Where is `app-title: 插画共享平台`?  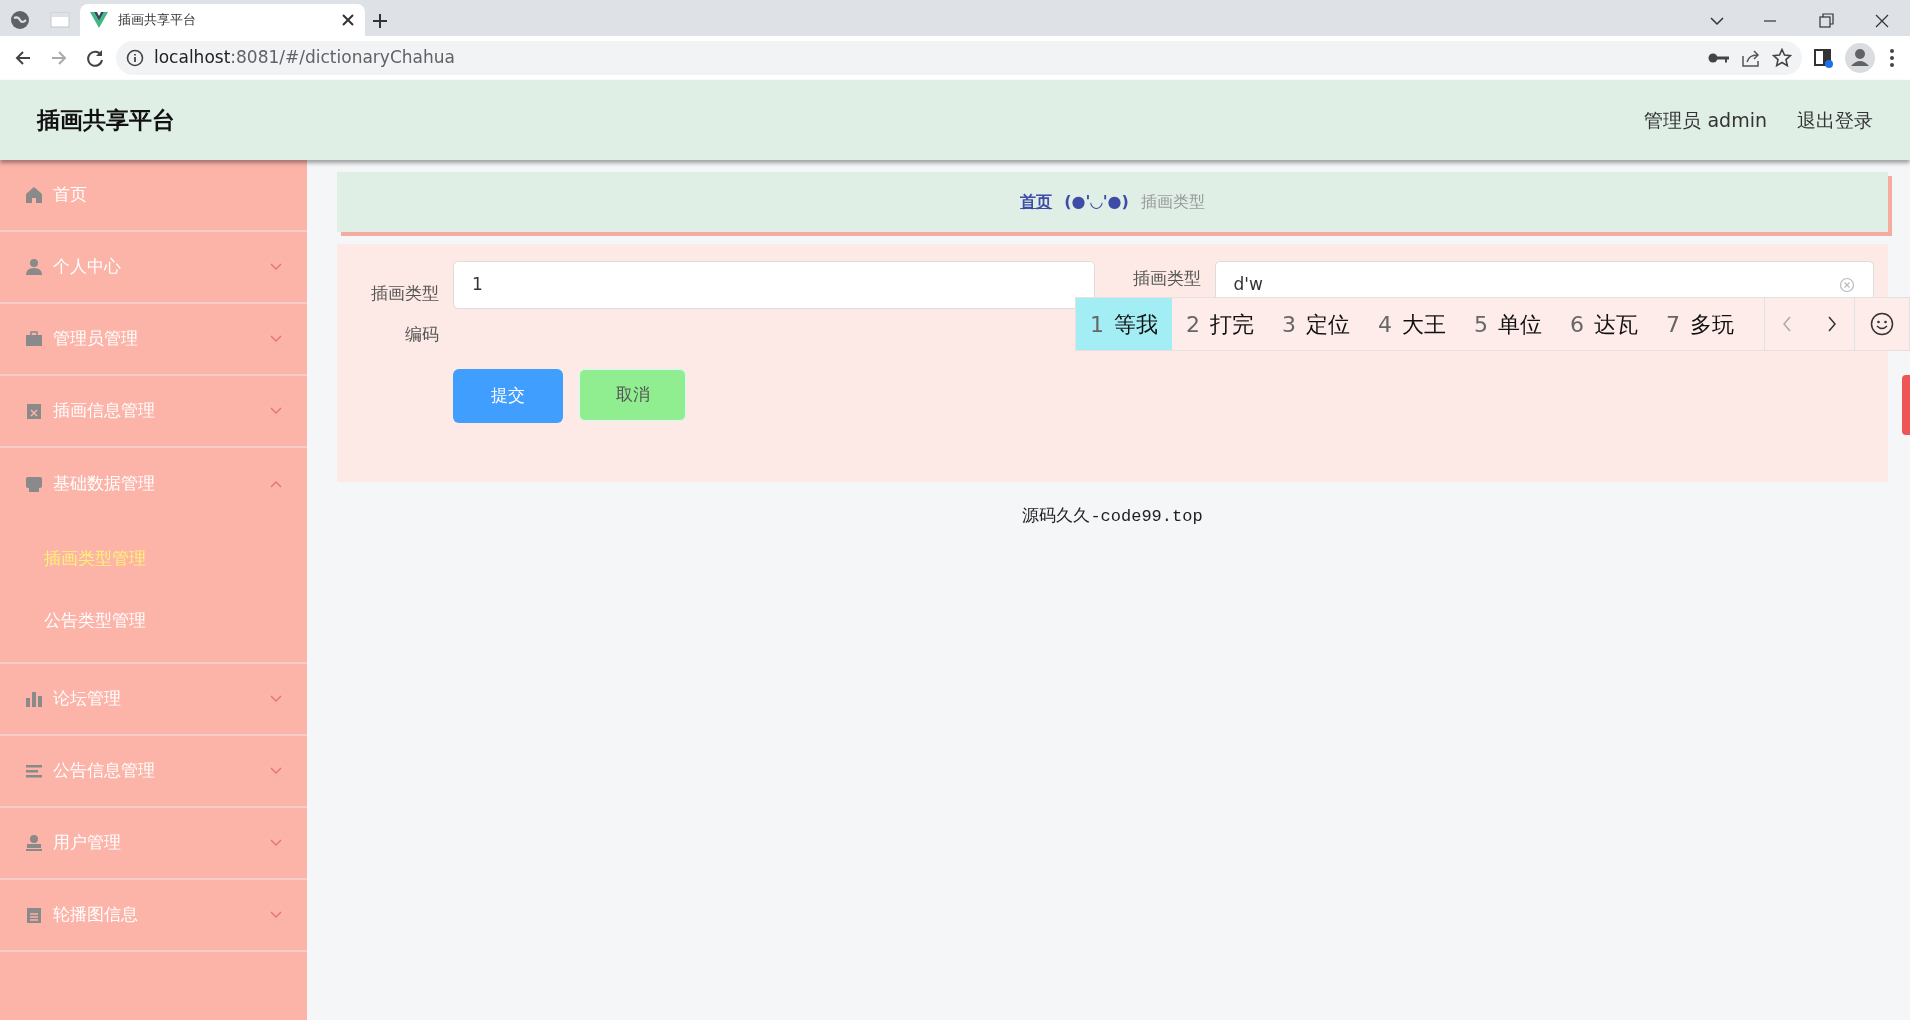 app-title: 插画共享平台 is located at coordinates (106, 120).